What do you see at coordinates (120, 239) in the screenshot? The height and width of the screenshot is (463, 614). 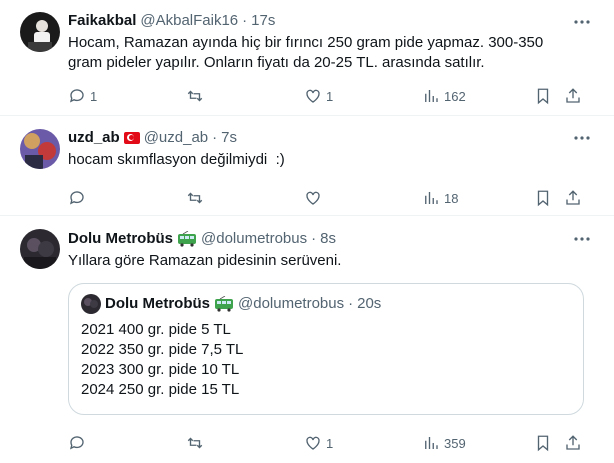 I see `display-name: Dolu Metrobüs` at bounding box center [120, 239].